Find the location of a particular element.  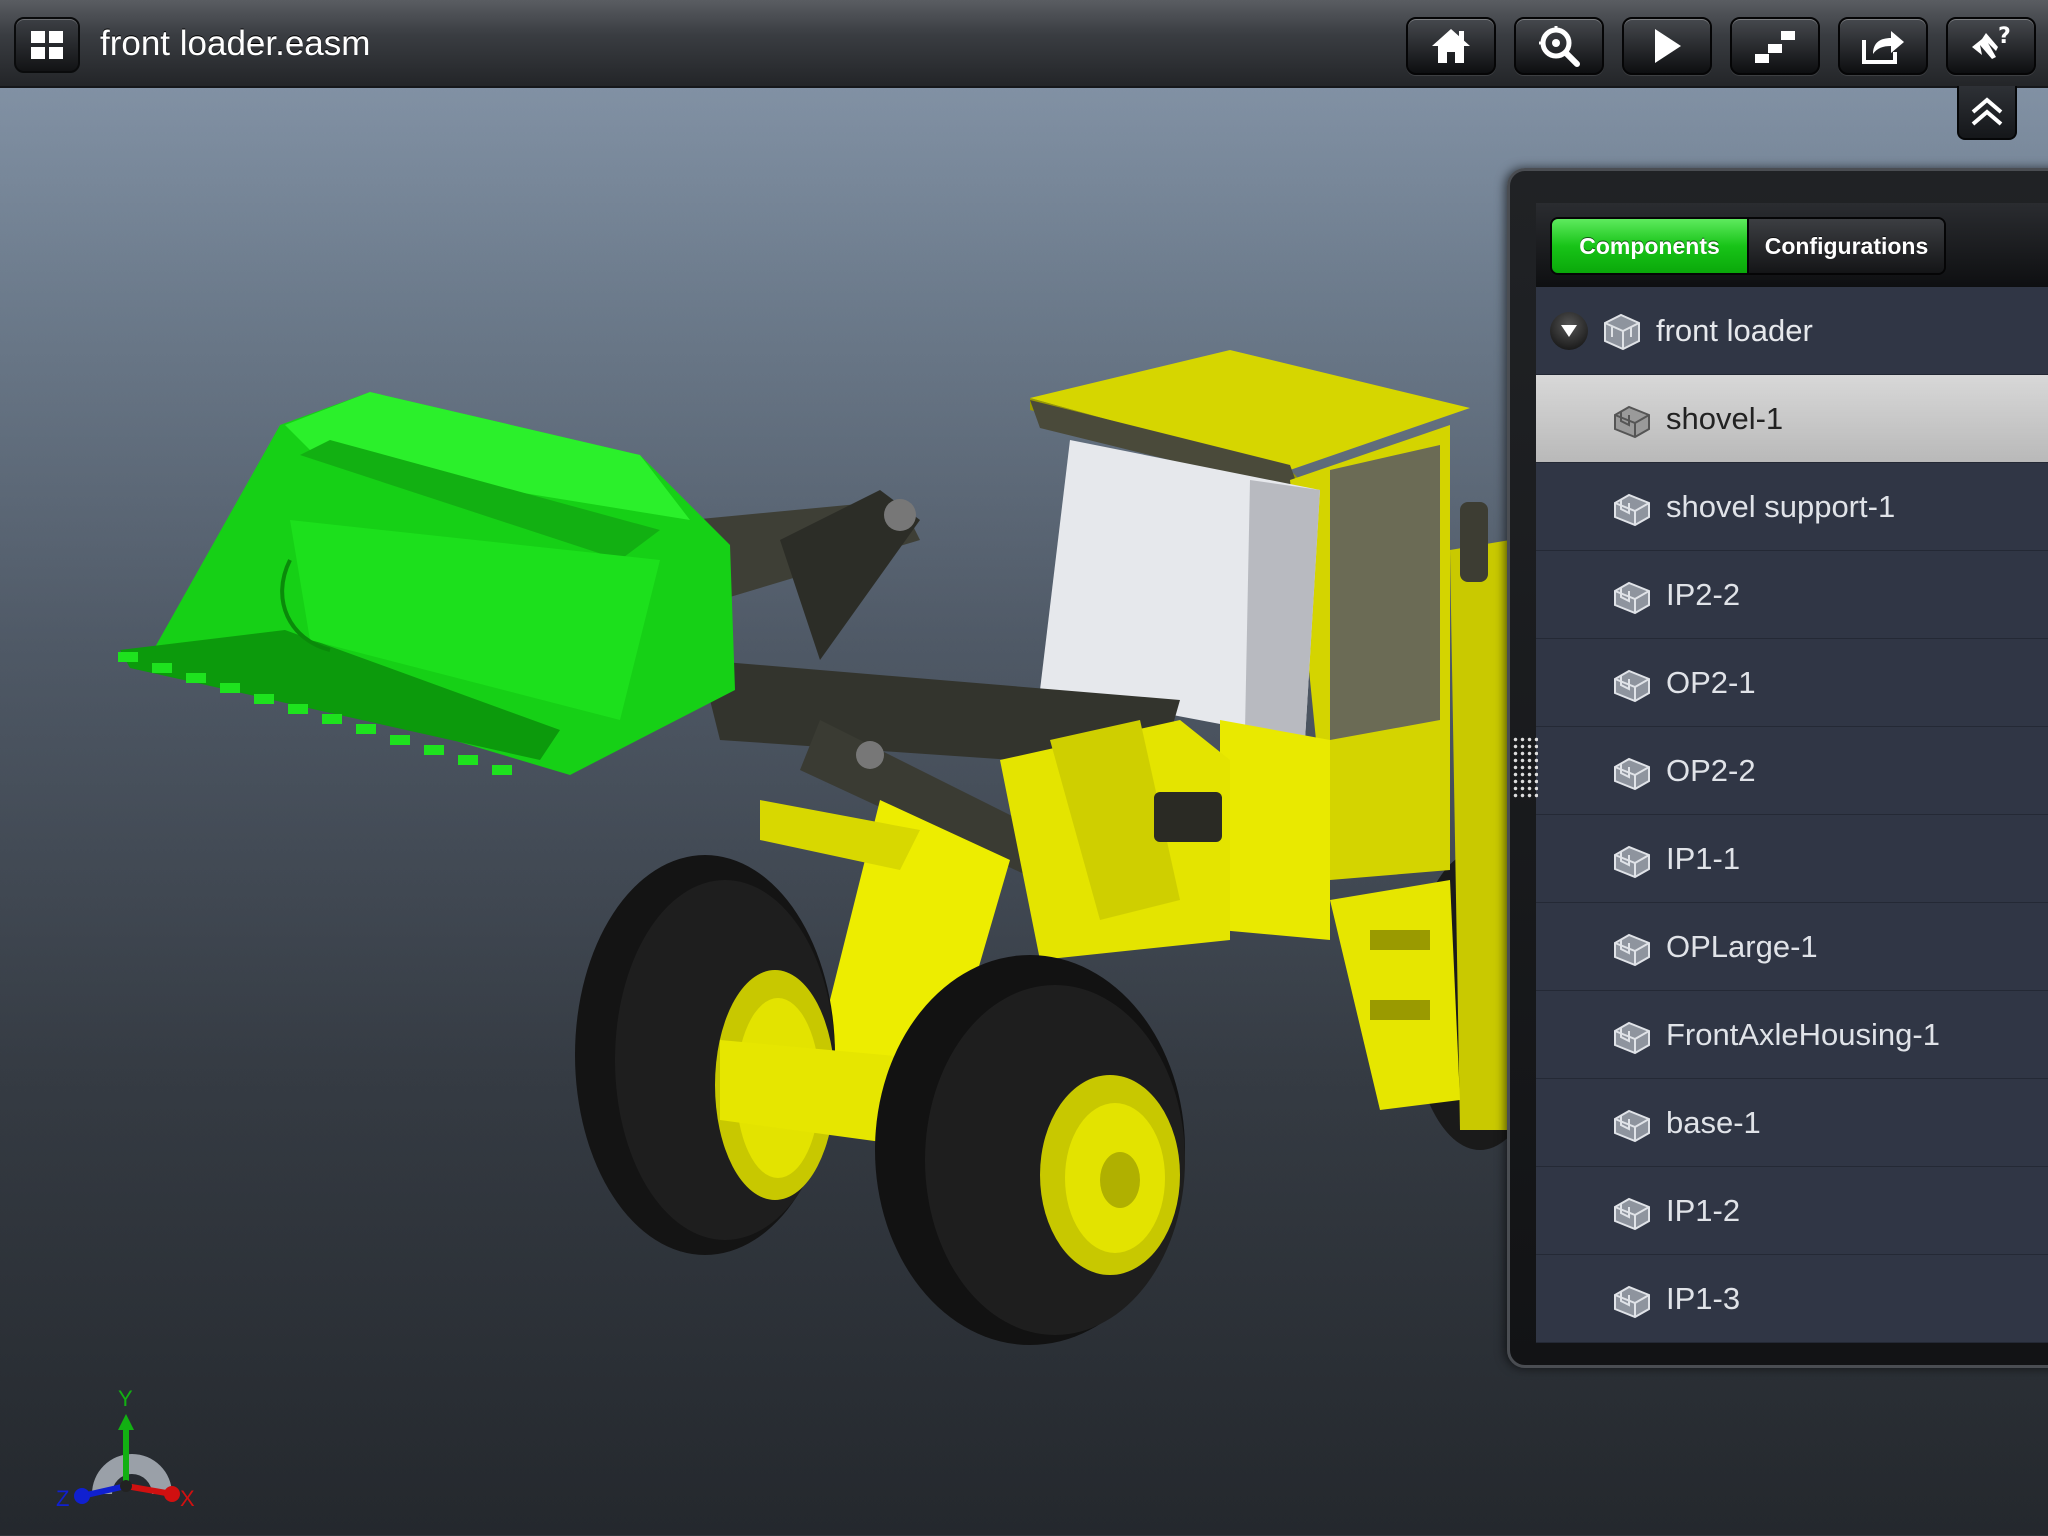

assembly-icon is located at coordinates (1622, 331).